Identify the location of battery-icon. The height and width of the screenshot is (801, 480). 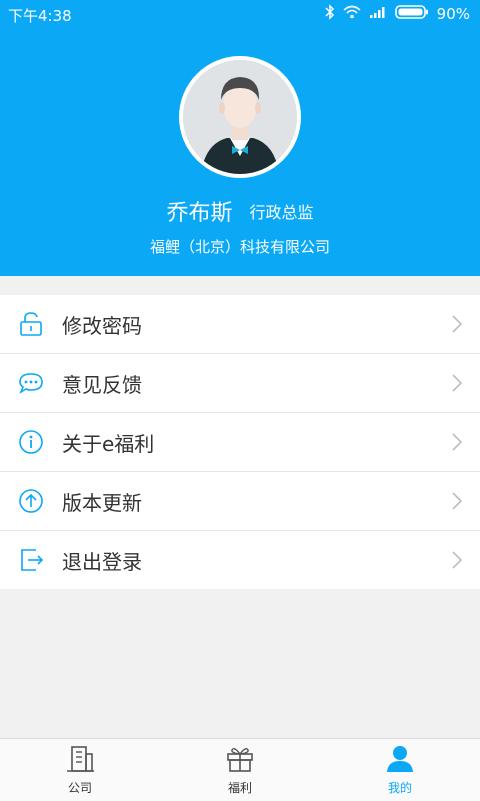
(411, 14).